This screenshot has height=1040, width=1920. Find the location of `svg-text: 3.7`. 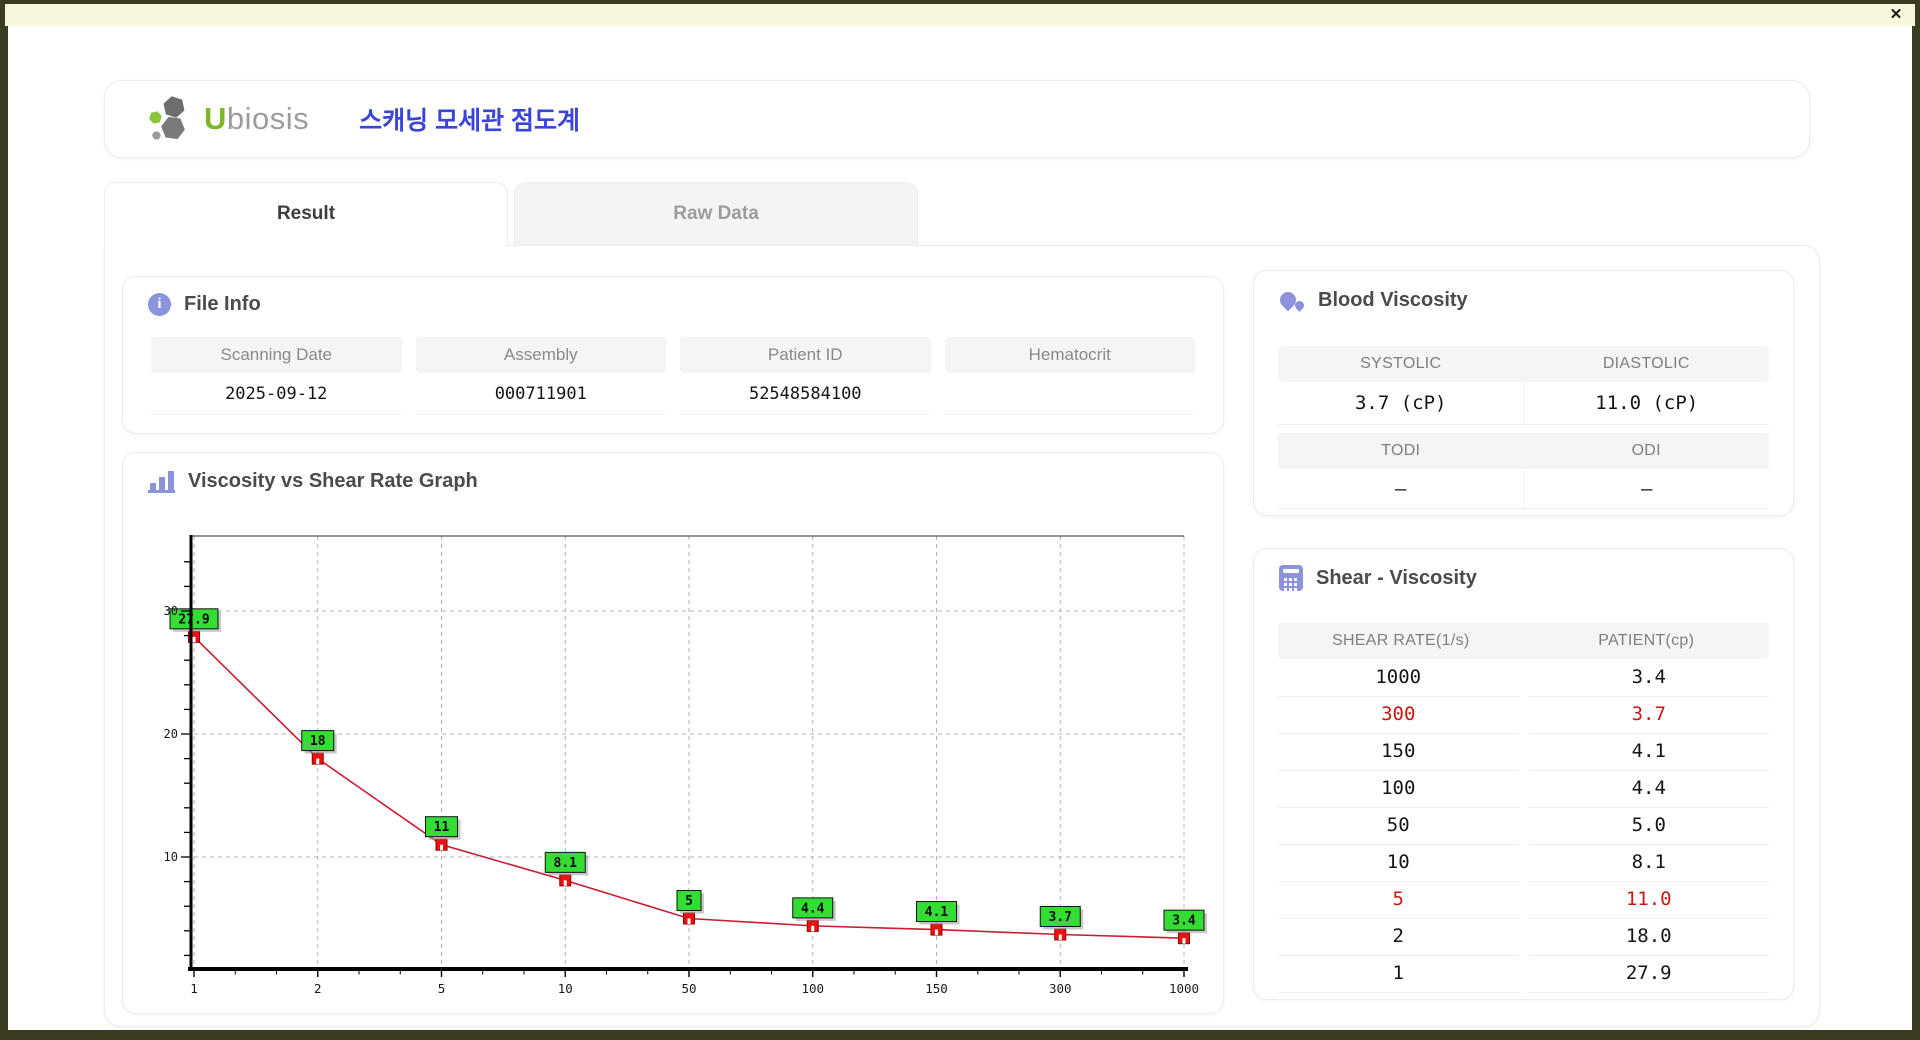

svg-text: 3.7 is located at coordinates (1060, 917).